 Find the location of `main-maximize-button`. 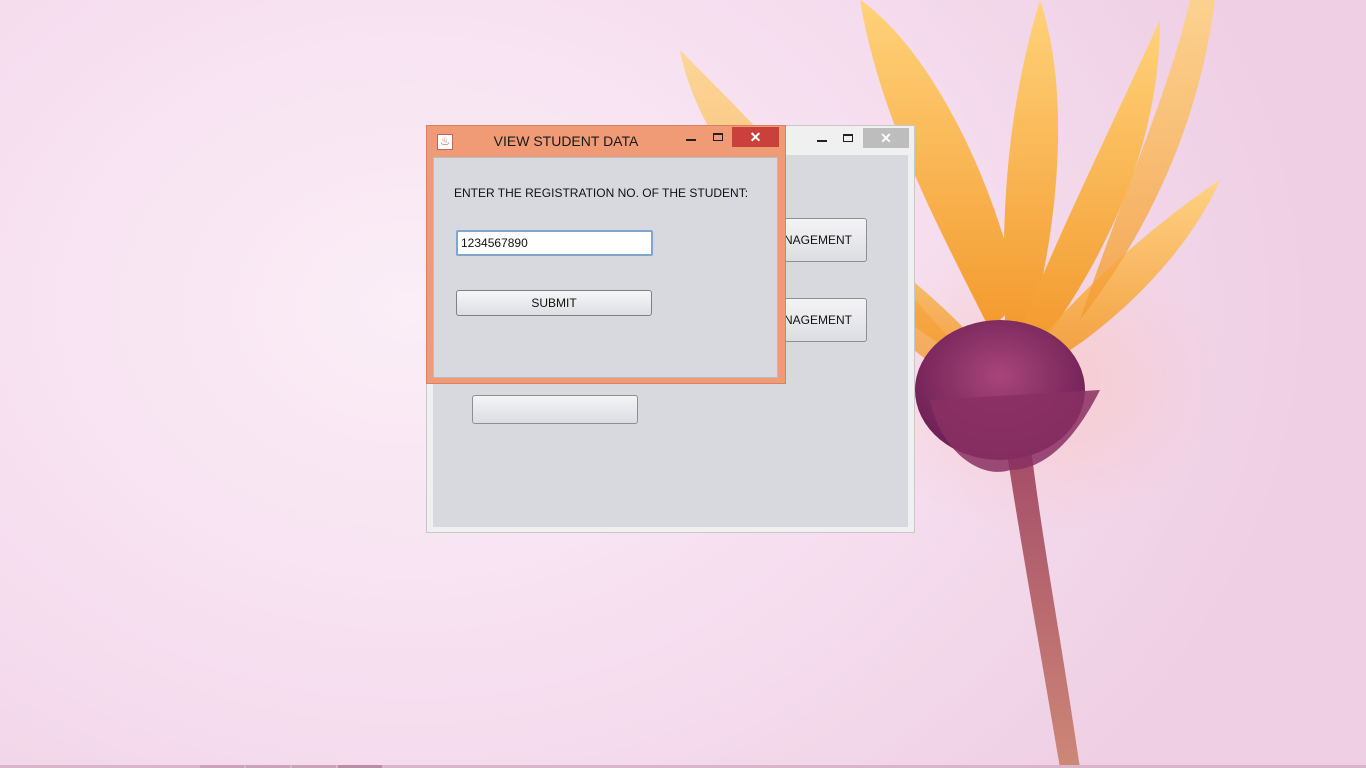

main-maximize-button is located at coordinates (848, 138).